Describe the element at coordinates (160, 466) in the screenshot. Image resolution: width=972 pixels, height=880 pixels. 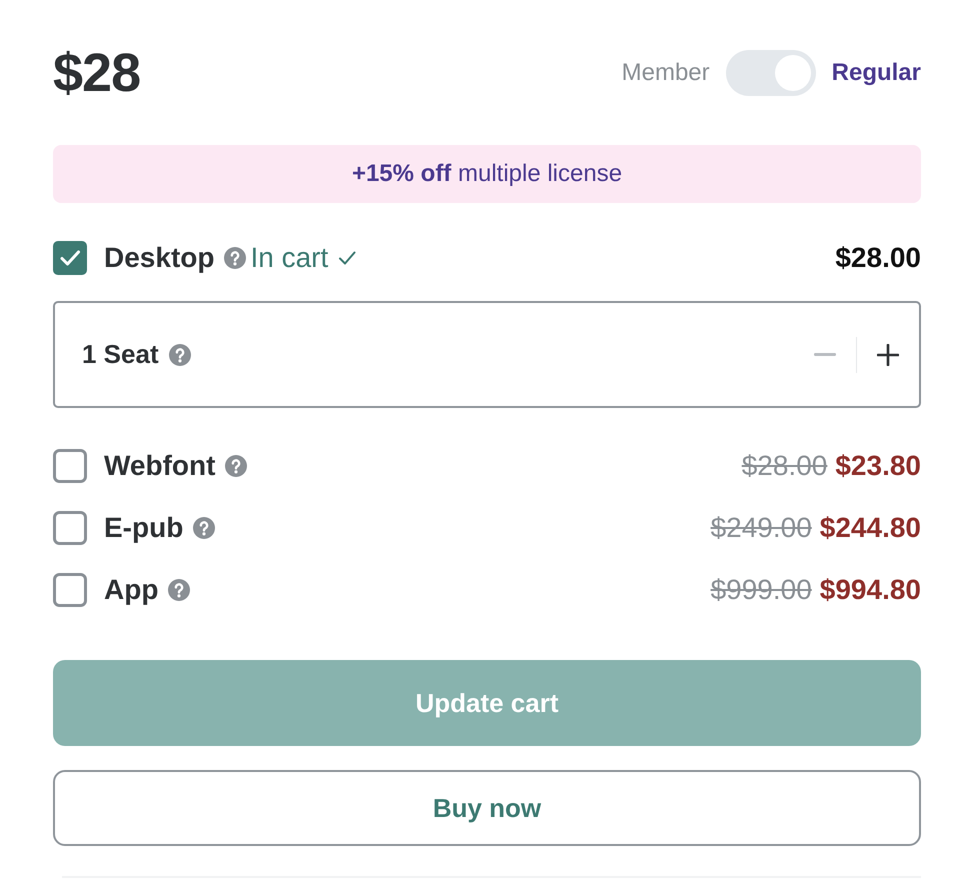
I see `license-name: Webfont` at that location.